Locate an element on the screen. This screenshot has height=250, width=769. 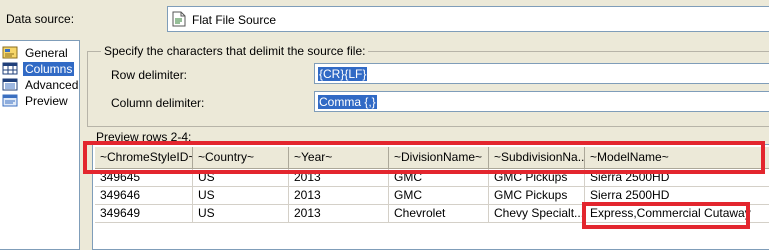
columns-icon is located at coordinates (10, 68).